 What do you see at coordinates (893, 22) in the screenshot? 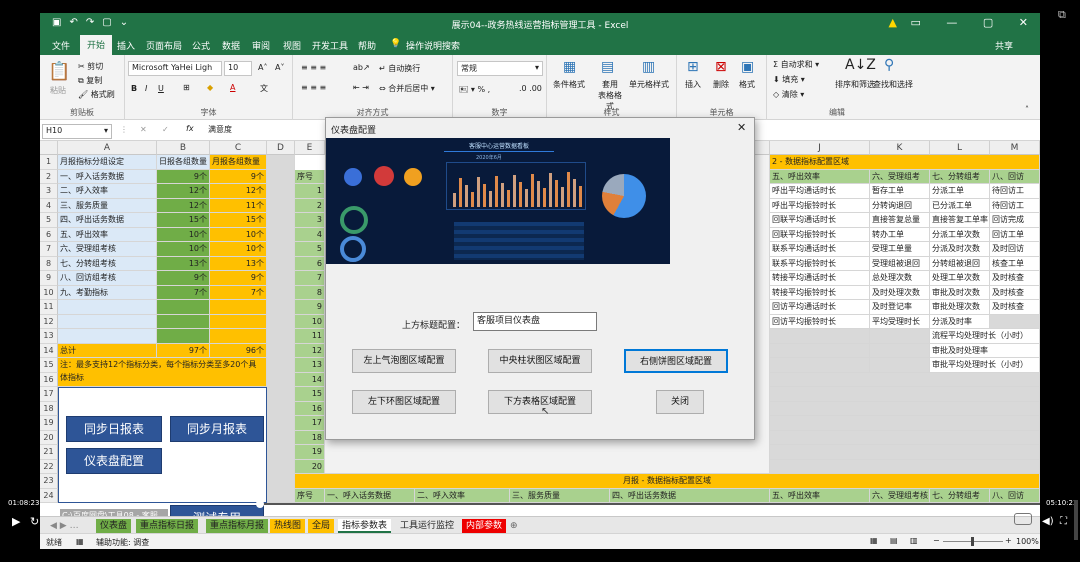
I see `warning-icon: ▲` at bounding box center [893, 22].